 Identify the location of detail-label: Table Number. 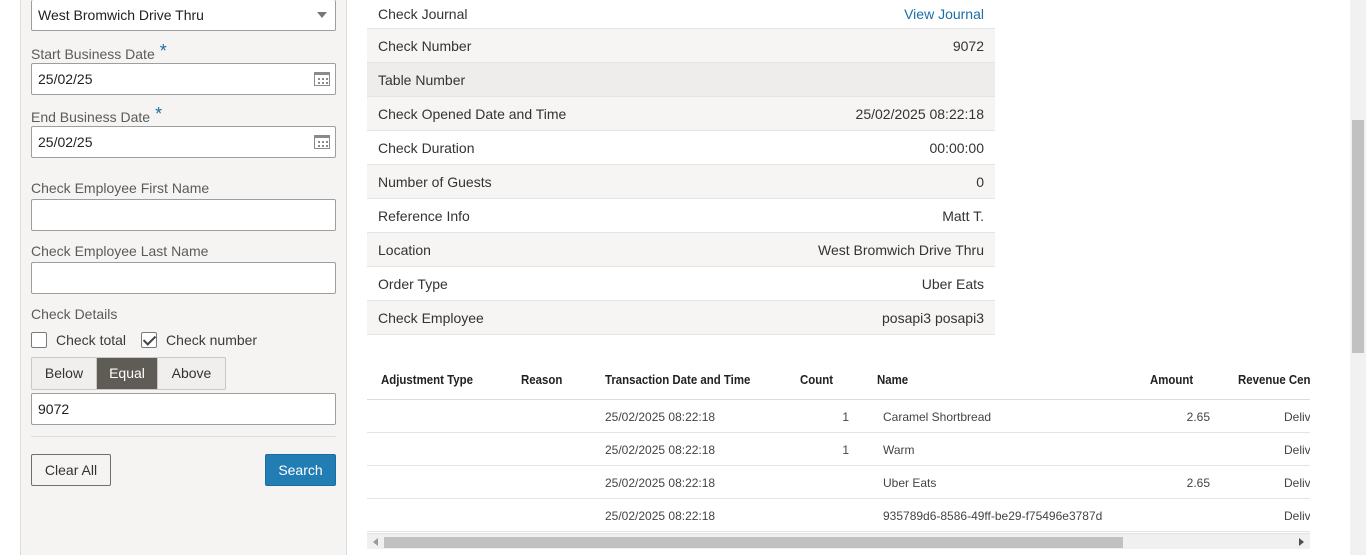
(422, 79).